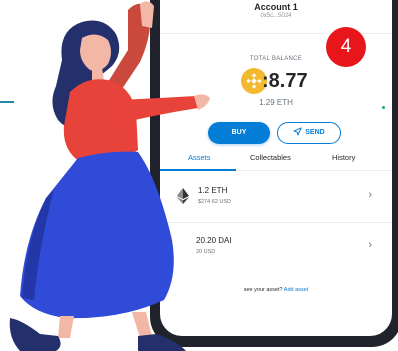 The width and height of the screenshot is (398, 351). What do you see at coordinates (162, 342) in the screenshot?
I see `shoe-right` at bounding box center [162, 342].